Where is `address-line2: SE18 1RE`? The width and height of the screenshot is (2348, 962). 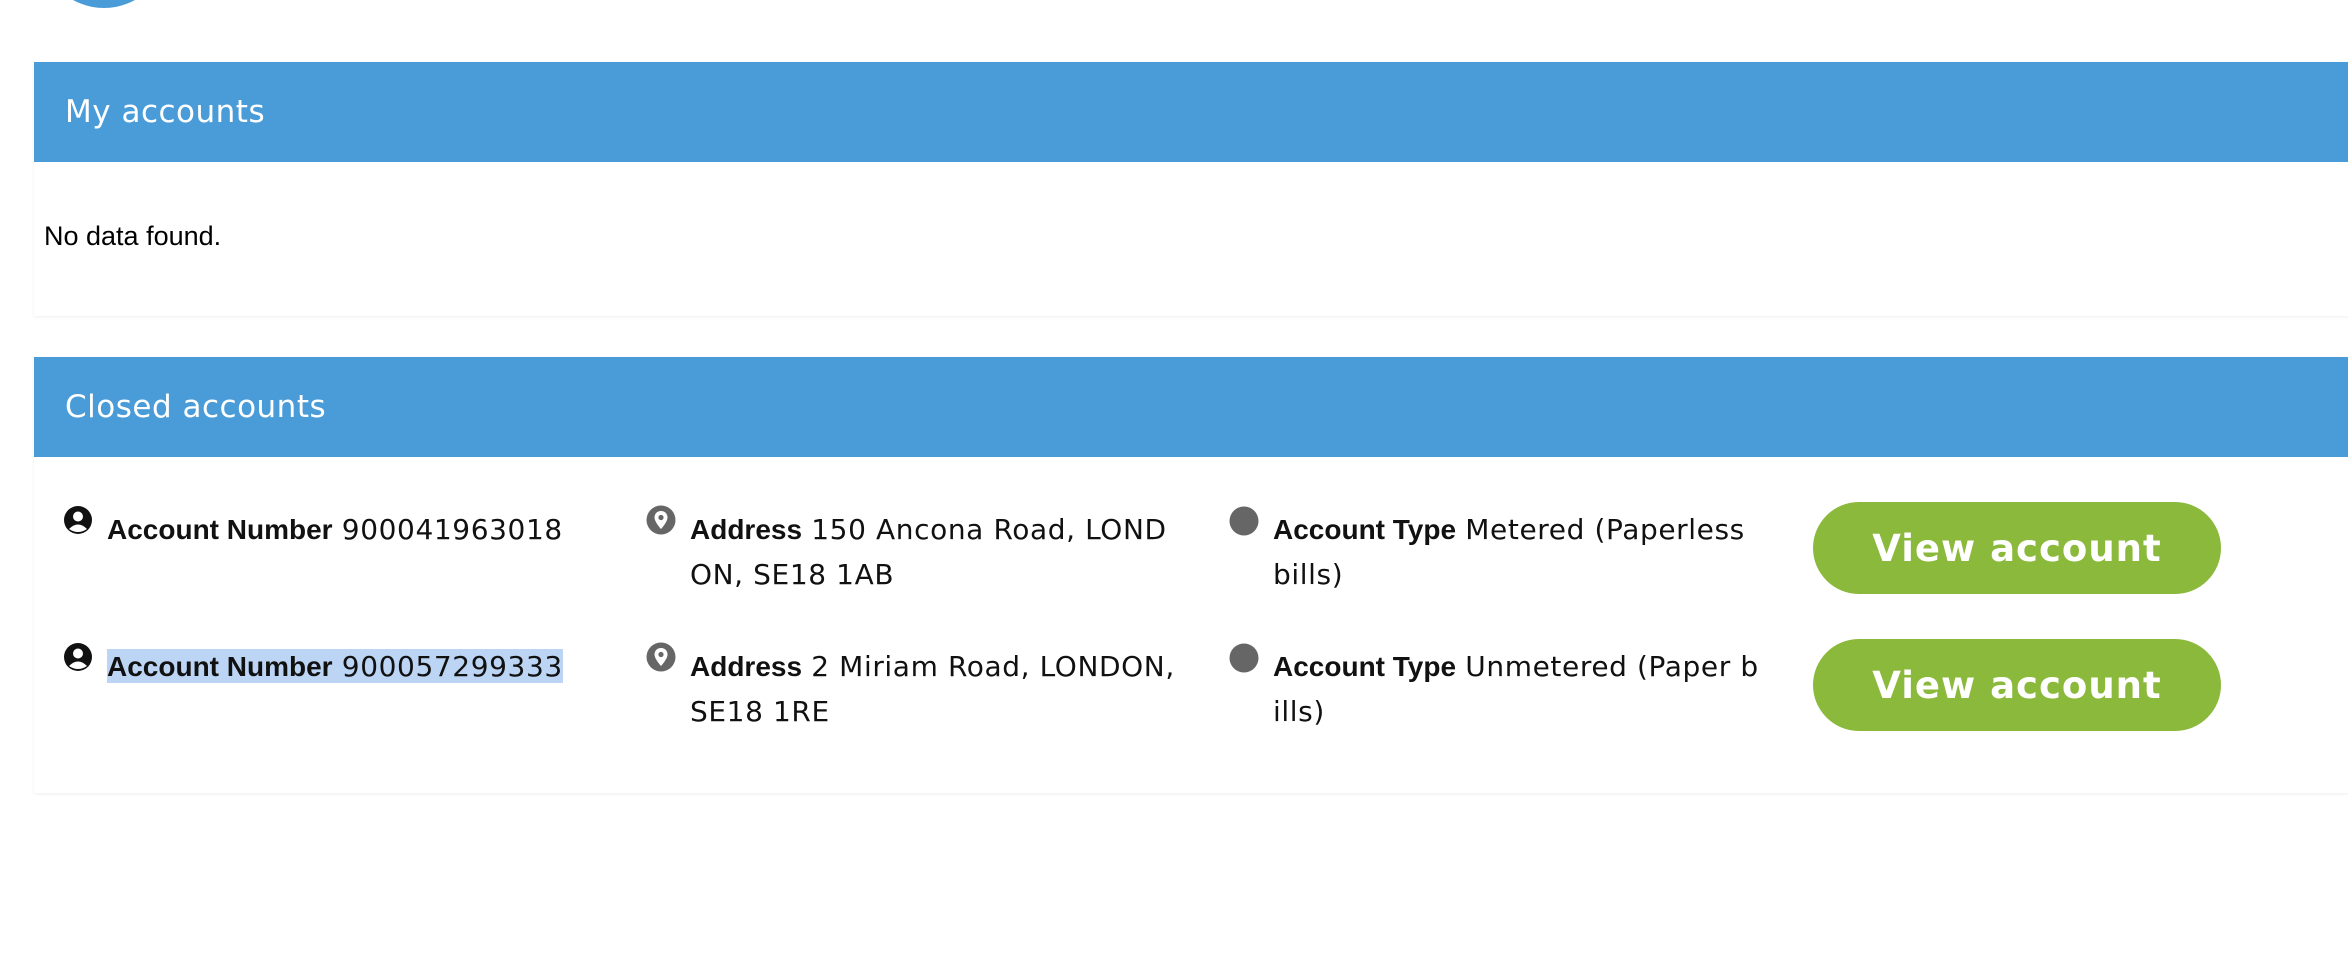
address-line2: SE18 1RE is located at coordinates (760, 711).